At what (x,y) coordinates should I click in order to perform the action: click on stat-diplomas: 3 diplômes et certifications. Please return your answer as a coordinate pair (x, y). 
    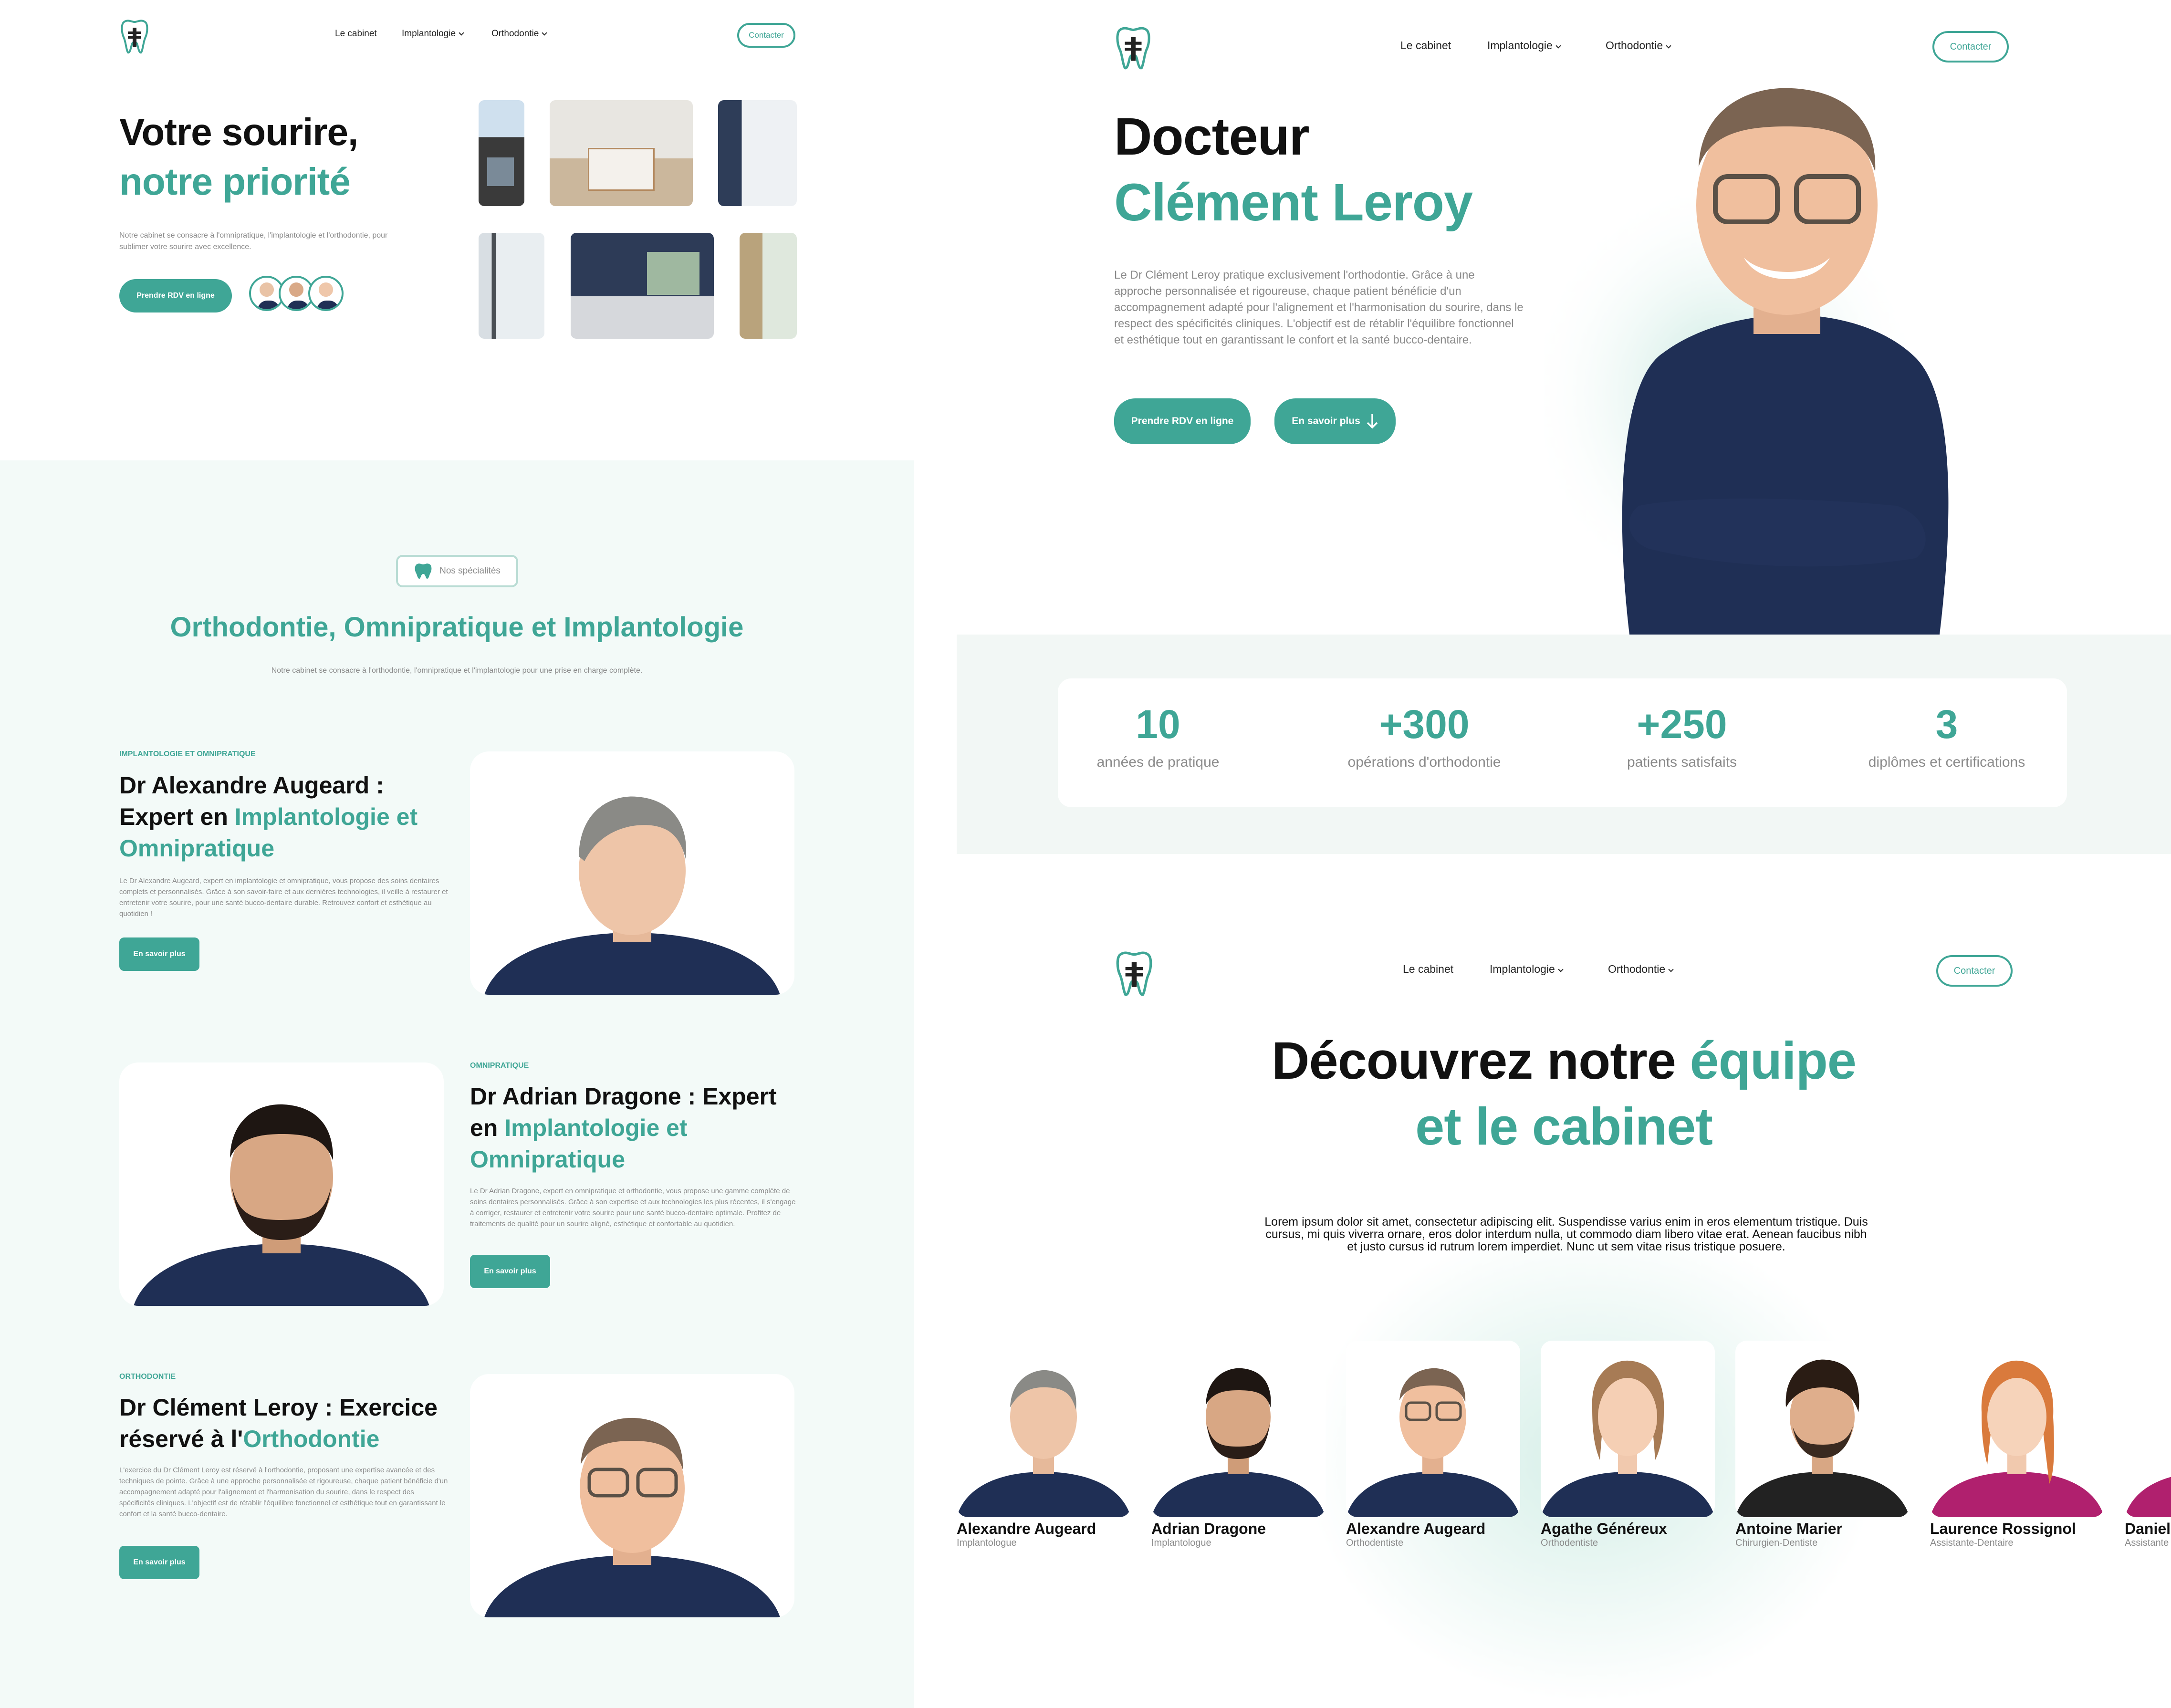
    Looking at the image, I should click on (1946, 736).